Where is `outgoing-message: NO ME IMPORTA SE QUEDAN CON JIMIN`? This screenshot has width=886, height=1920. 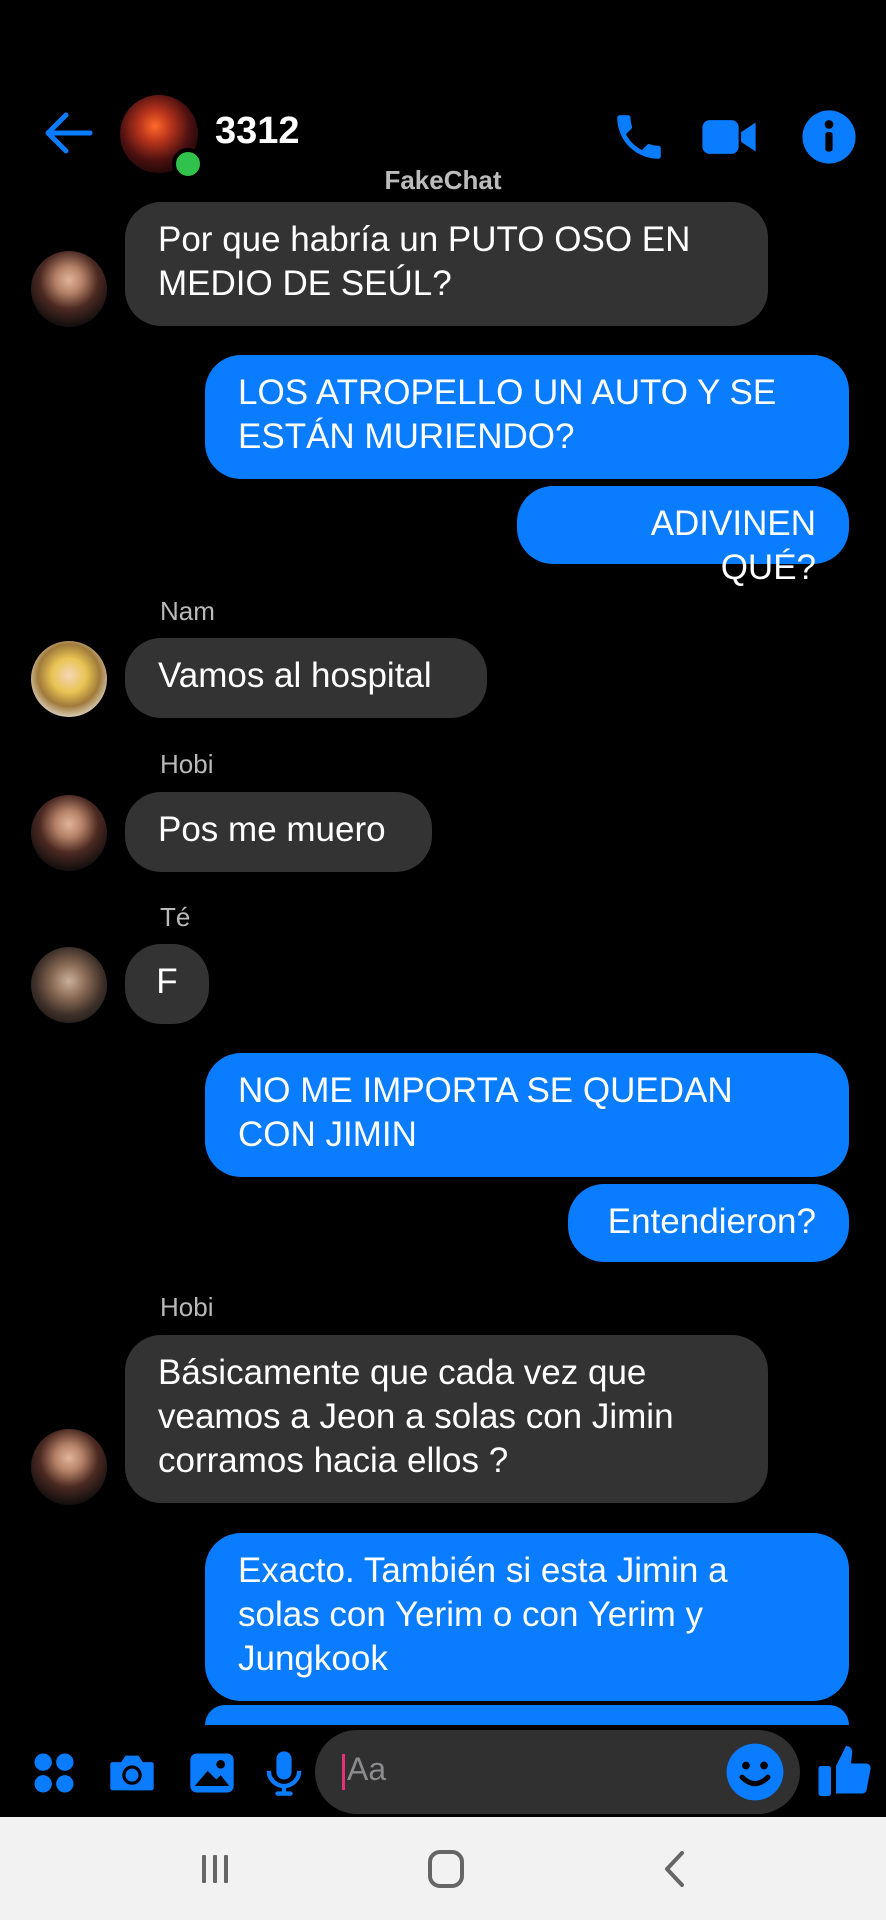 outgoing-message: NO ME IMPORTA SE QUEDAN CON JIMIN is located at coordinates (527, 1115).